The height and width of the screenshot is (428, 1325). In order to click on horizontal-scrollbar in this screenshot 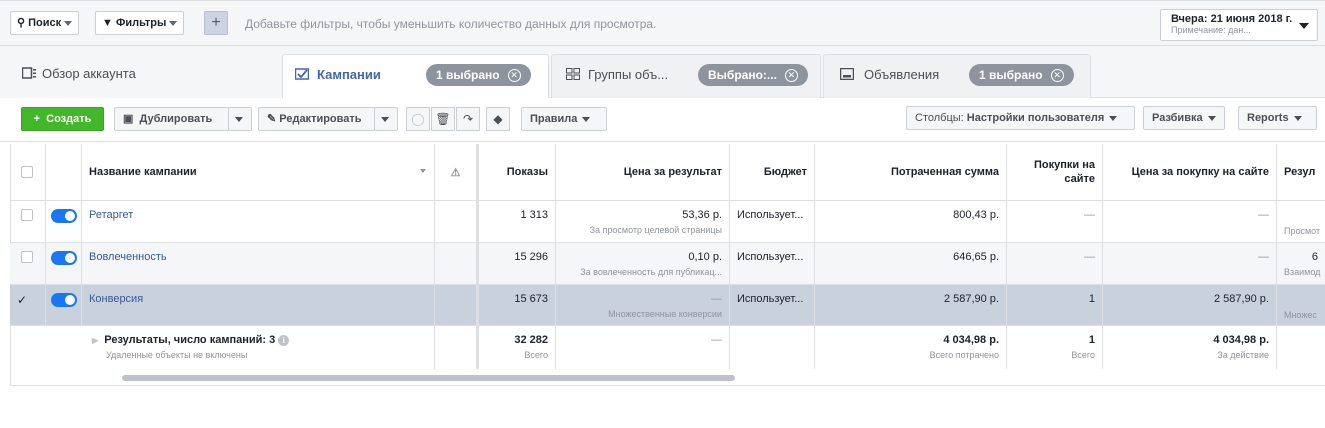, I will do `click(428, 378)`.